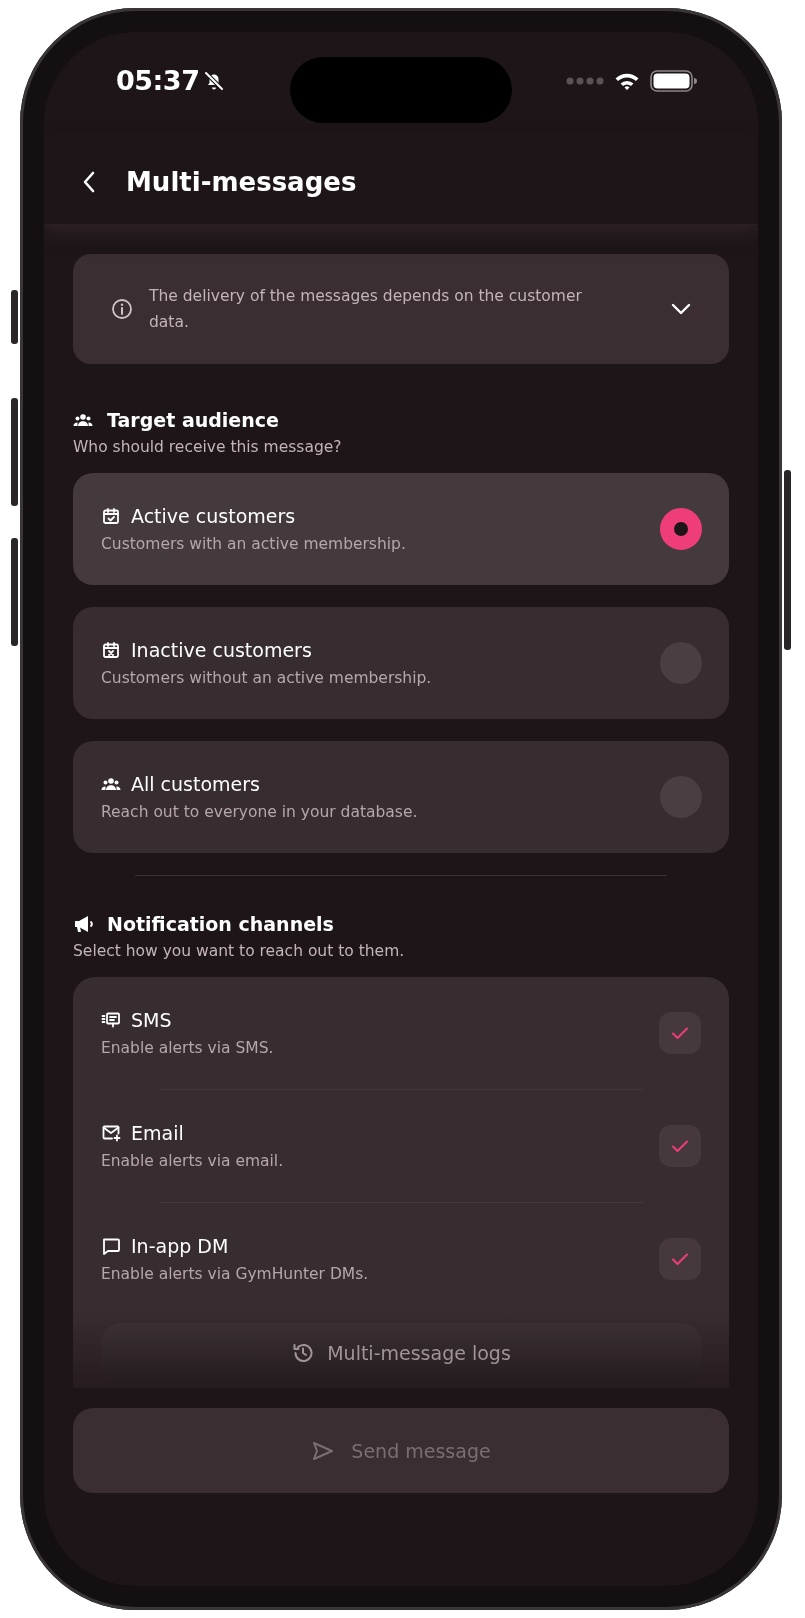 The width and height of the screenshot is (805, 1618). Describe the element at coordinates (323, 1450) in the screenshot. I see `send-icon` at that location.